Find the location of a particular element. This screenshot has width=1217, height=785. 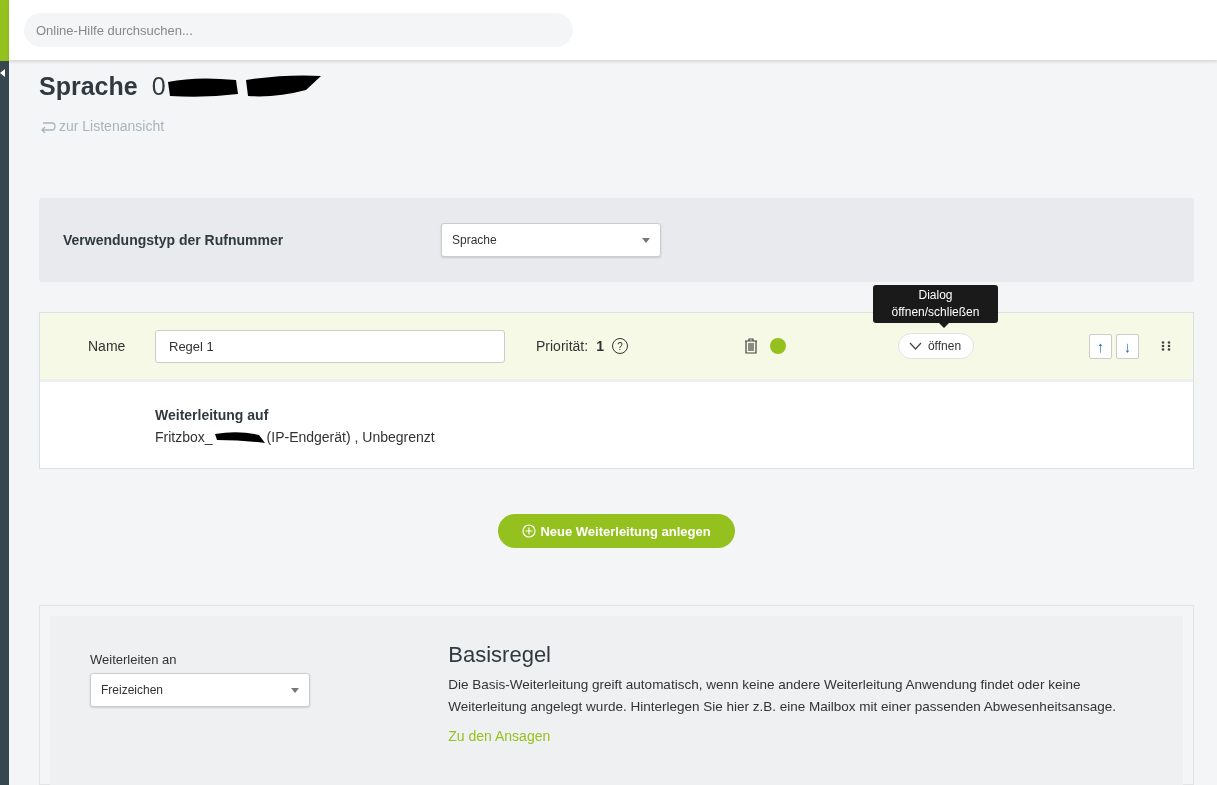

redaction-scribble is located at coordinates (239, 437).